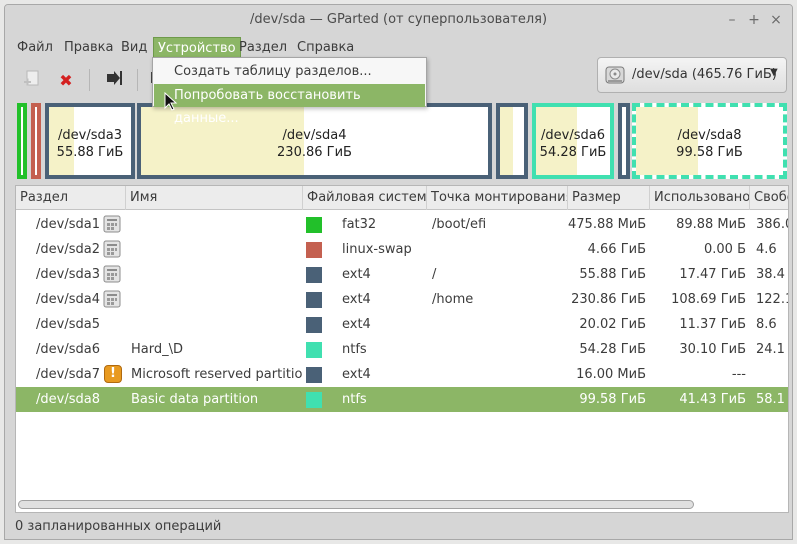  I want to click on menu-file: Файл, so click(35, 48).